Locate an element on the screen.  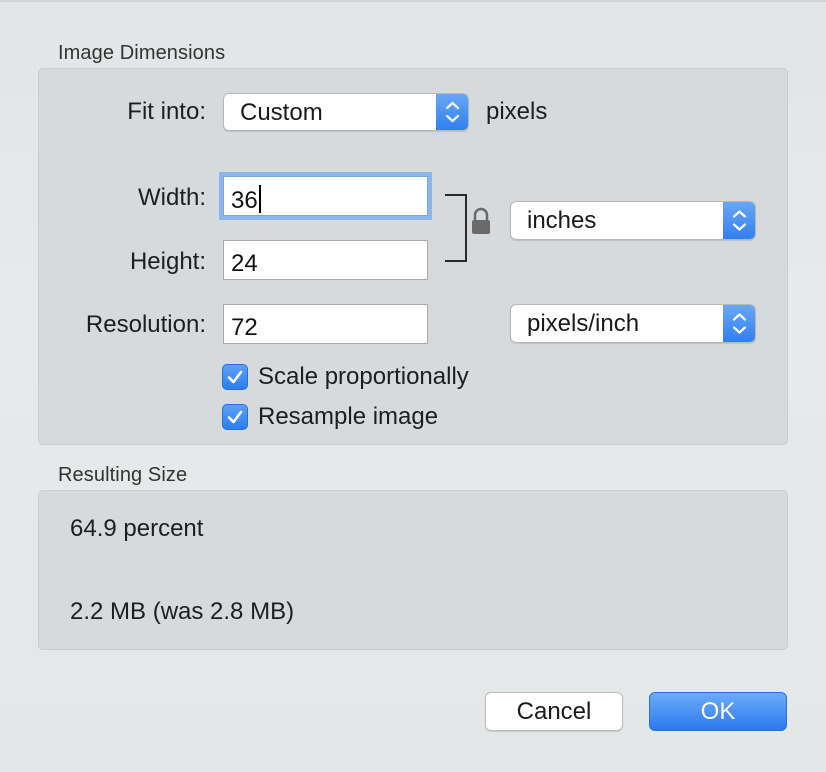
resample-image-checkbox is located at coordinates (235, 417).